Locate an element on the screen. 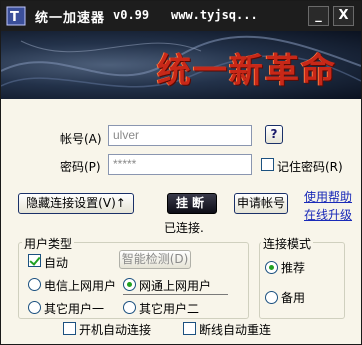  remember-password-checkbox is located at coordinates (267, 164).